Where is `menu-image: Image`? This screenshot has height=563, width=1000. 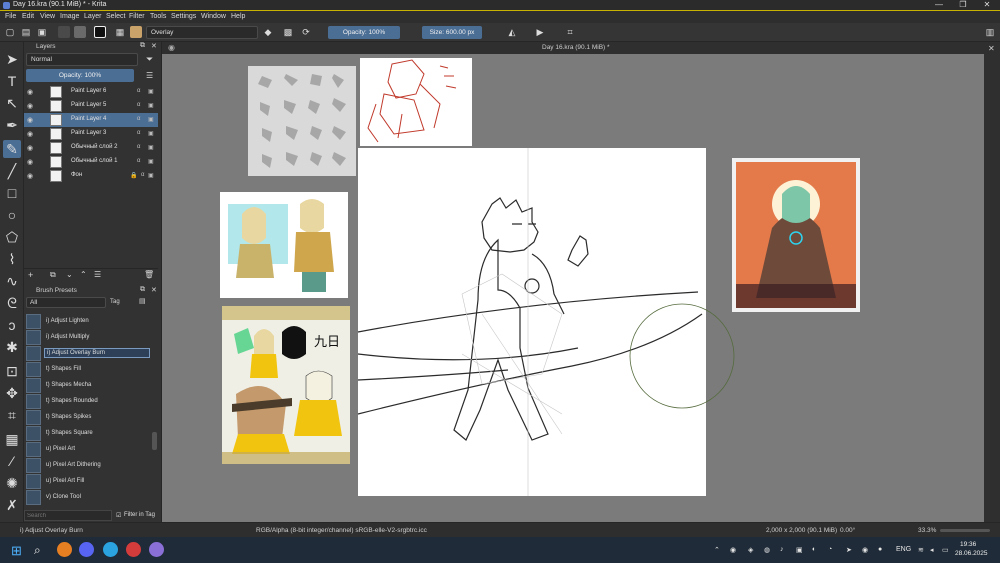
menu-image: Image is located at coordinates (69, 16).